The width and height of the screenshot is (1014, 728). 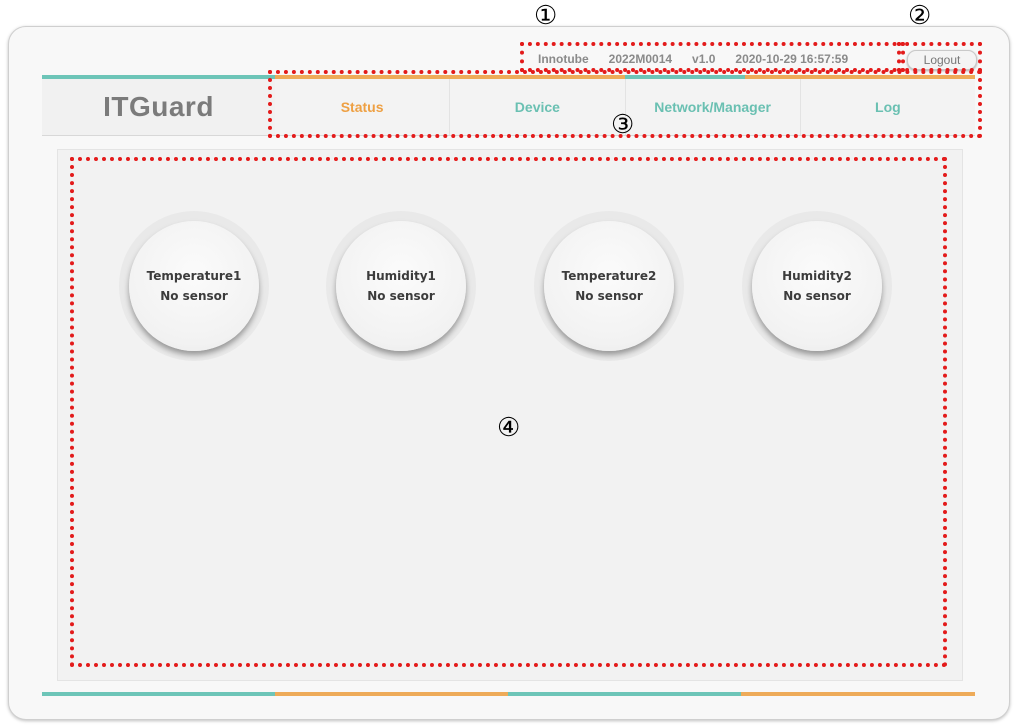 I want to click on annotation-number-1: ①, so click(x=546, y=16).